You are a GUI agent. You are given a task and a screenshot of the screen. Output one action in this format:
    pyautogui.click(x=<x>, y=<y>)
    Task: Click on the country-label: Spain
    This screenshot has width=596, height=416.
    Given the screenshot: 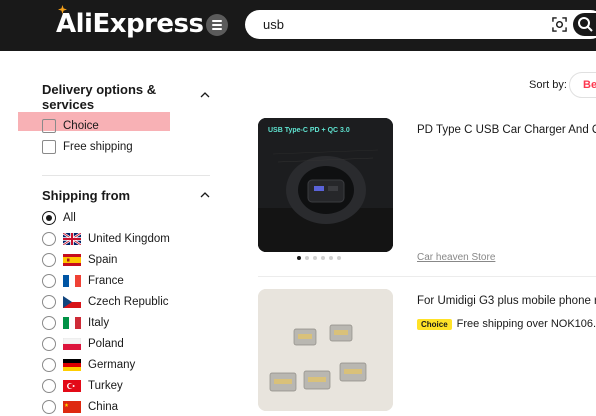 What is the action you would take?
    pyautogui.click(x=103, y=260)
    